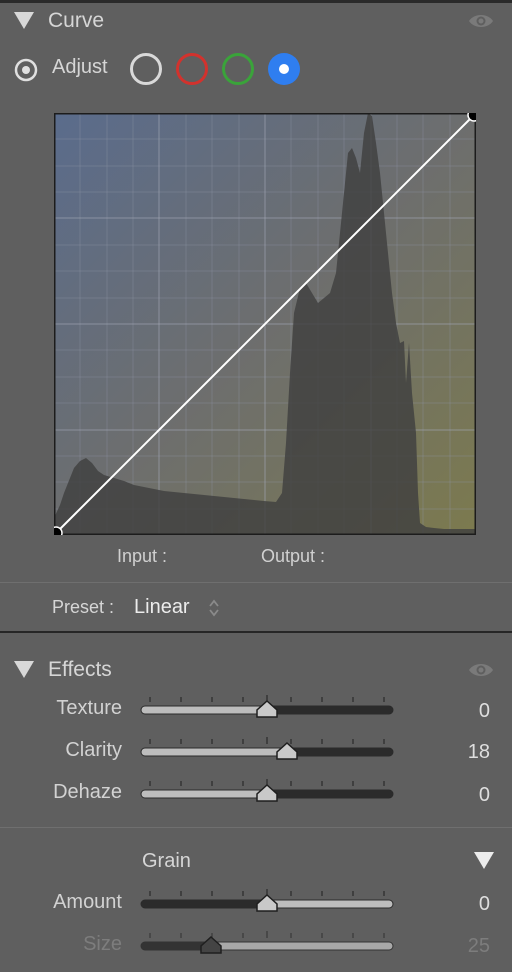 Image resolution: width=512 pixels, height=972 pixels. What do you see at coordinates (162, 607) in the screenshot?
I see `preset-dropdown: Linear` at bounding box center [162, 607].